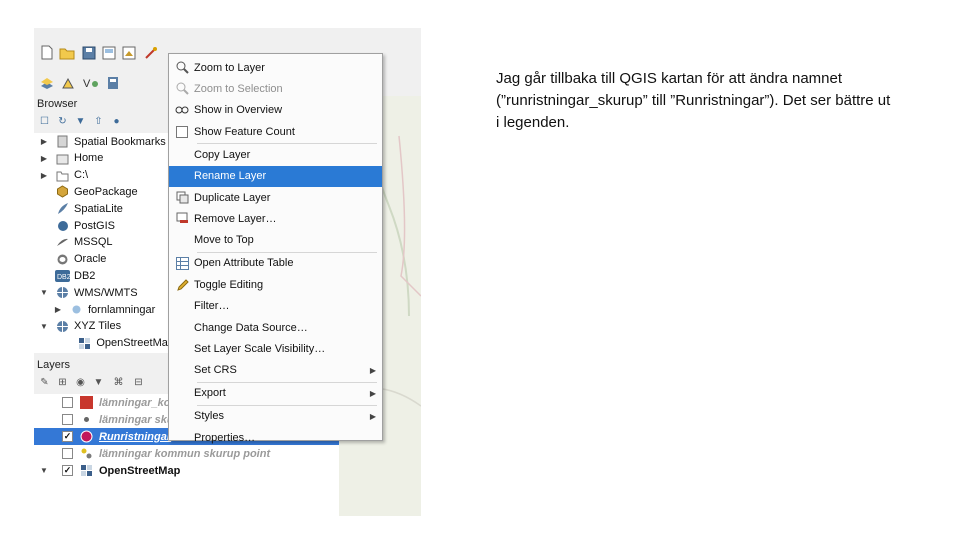 The width and height of the screenshot is (960, 540). I want to click on layer-manager-icon, so click(46, 82).